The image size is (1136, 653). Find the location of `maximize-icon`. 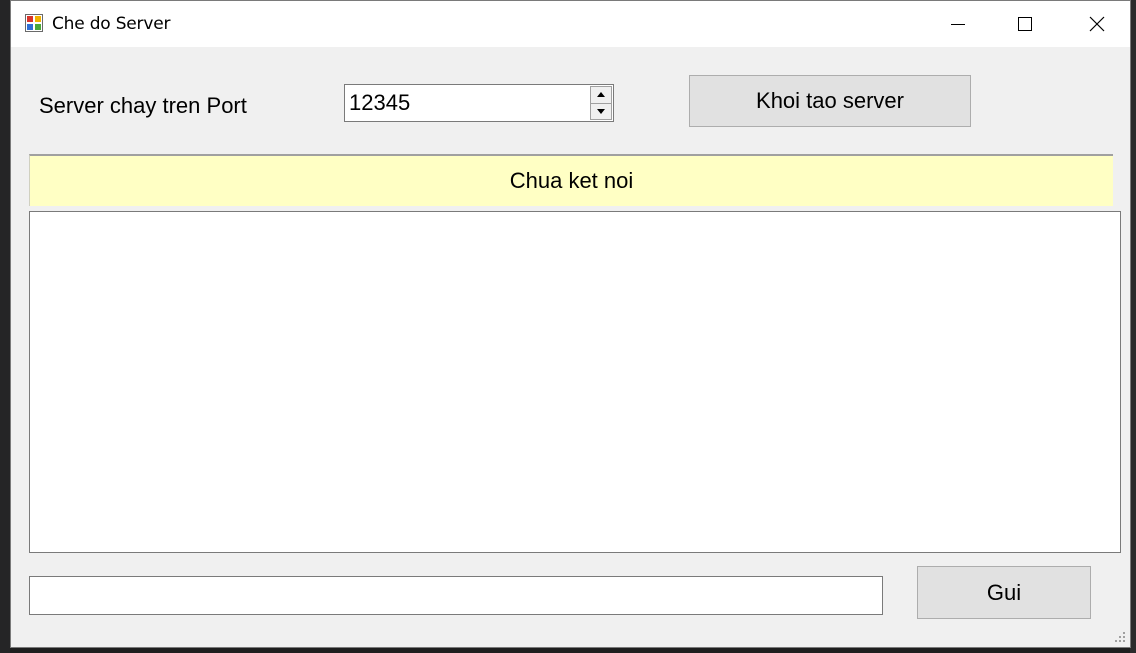

maximize-icon is located at coordinates (1025, 24).